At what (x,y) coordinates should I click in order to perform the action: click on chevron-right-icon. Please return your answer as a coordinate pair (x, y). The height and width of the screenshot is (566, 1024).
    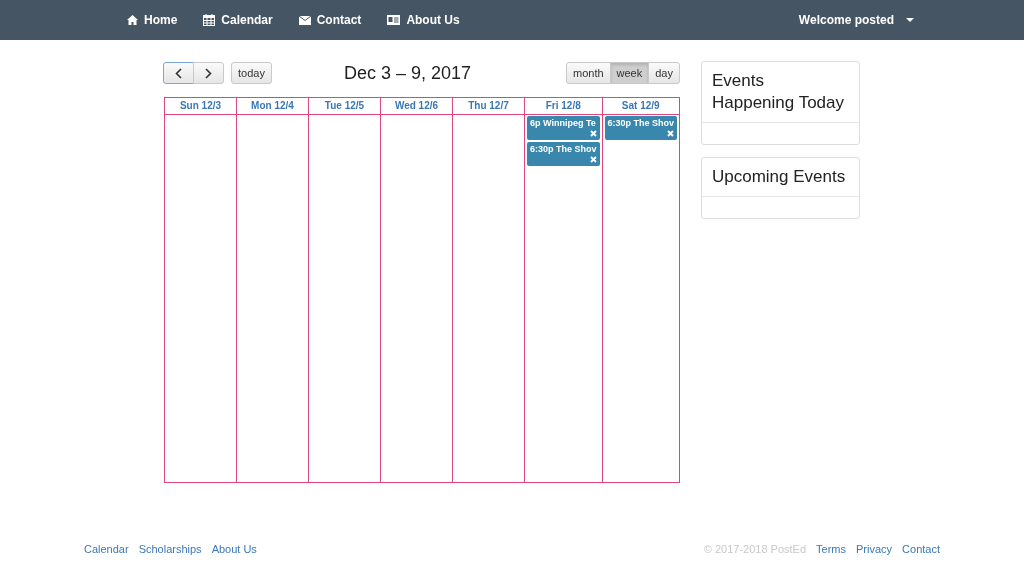
    Looking at the image, I should click on (208, 73).